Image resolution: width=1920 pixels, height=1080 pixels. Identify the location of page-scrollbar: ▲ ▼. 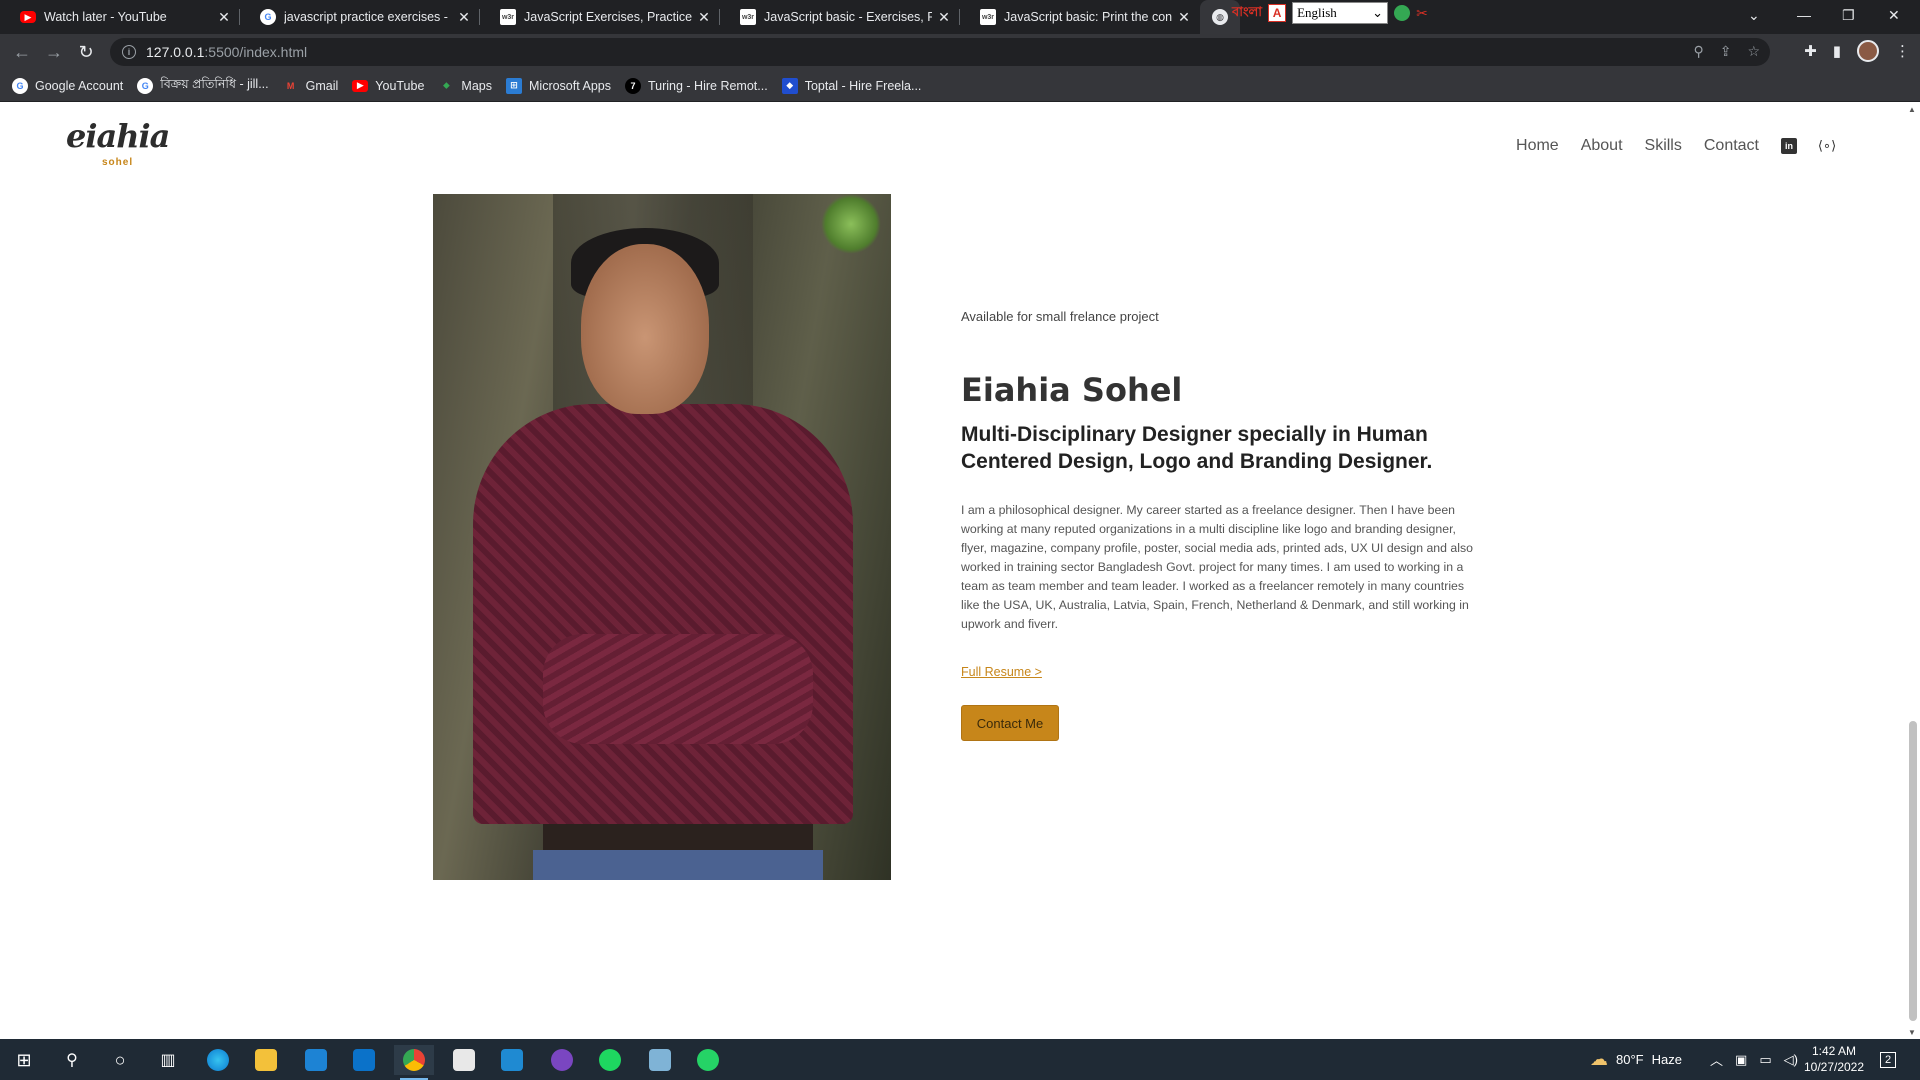
(1912, 571).